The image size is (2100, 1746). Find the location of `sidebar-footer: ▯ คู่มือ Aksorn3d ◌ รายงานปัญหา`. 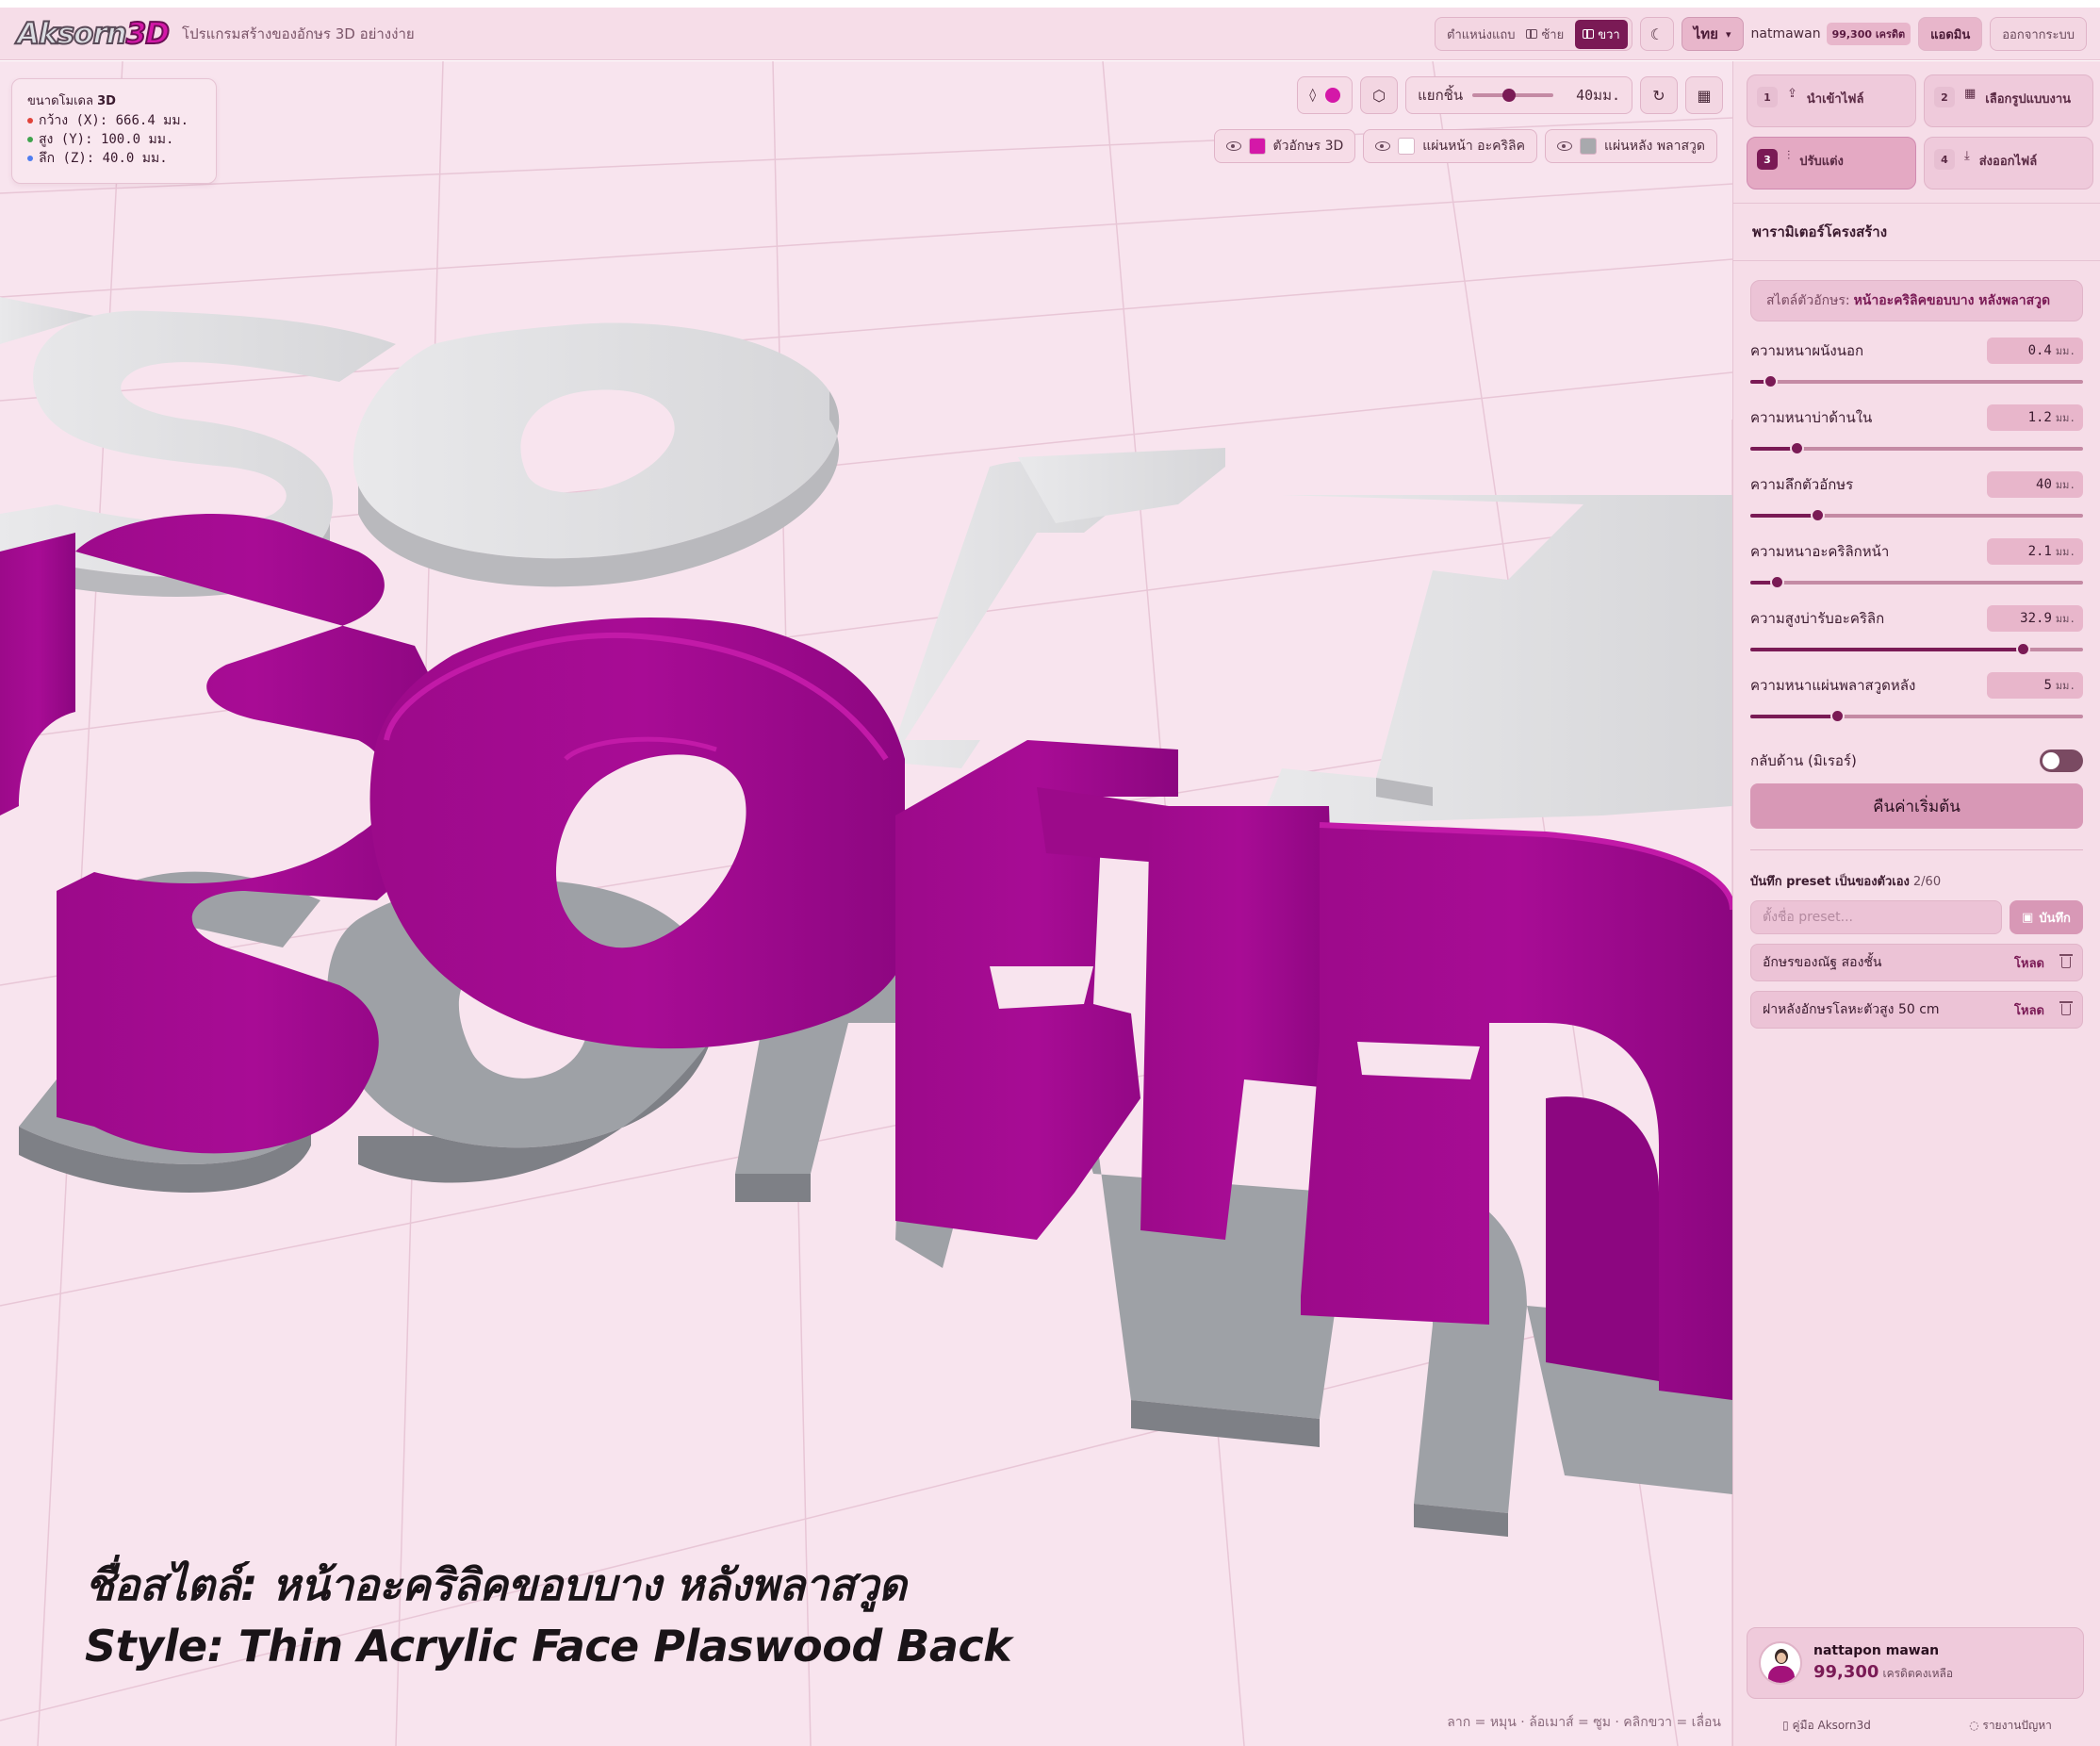

sidebar-footer: ▯ คู่มือ Aksorn3d ◌ รายงานปัญหา is located at coordinates (1916, 1726).